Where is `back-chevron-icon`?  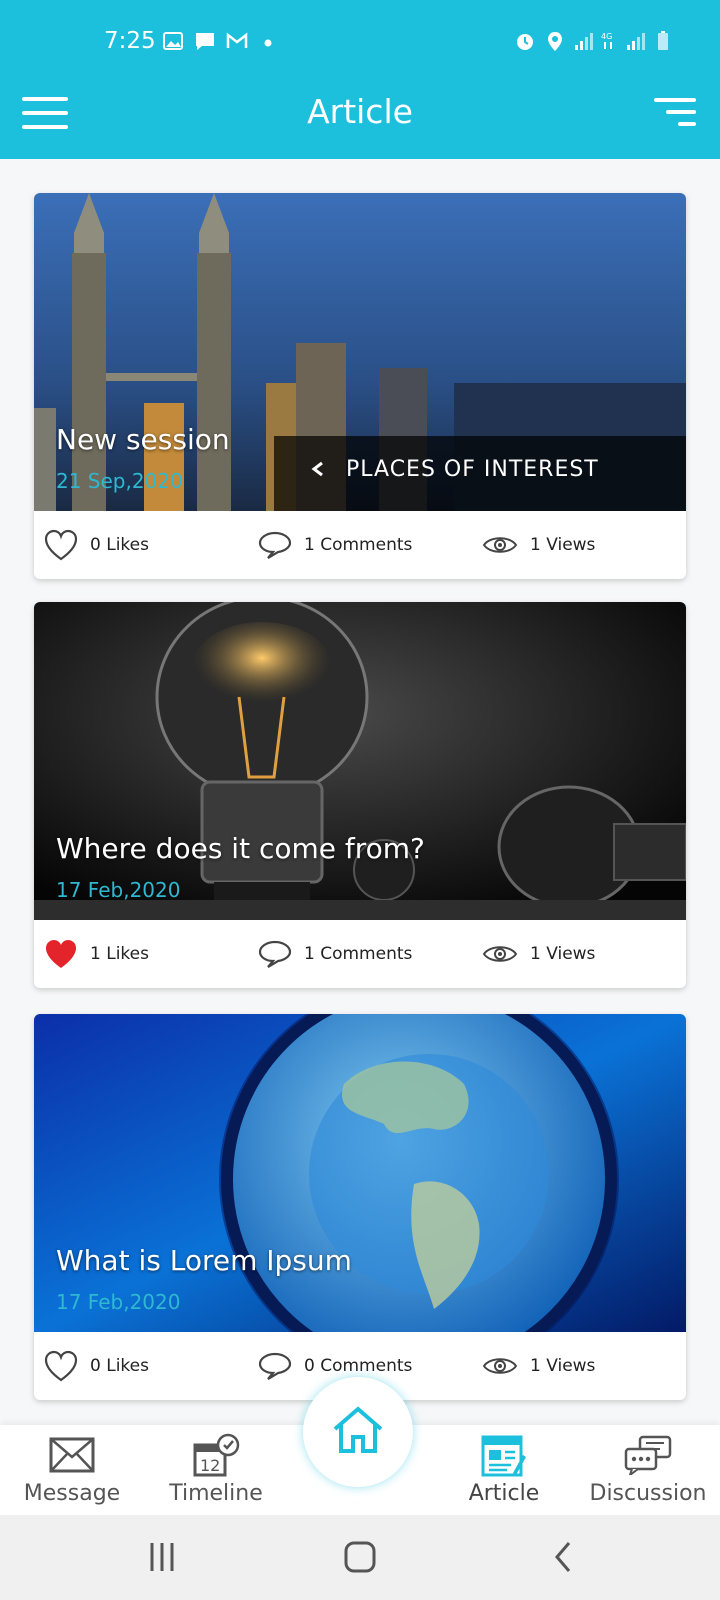 back-chevron-icon is located at coordinates (563, 1557).